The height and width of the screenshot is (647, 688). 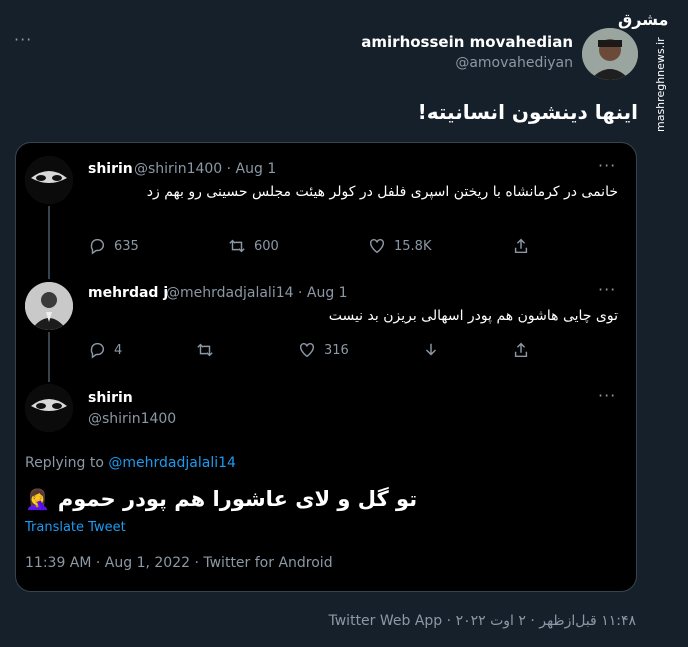 I want to click on tweet3-text-row: تو گل و لای عاشورا هم پودر حموم 🤦‍♀️, so click(x=322, y=499).